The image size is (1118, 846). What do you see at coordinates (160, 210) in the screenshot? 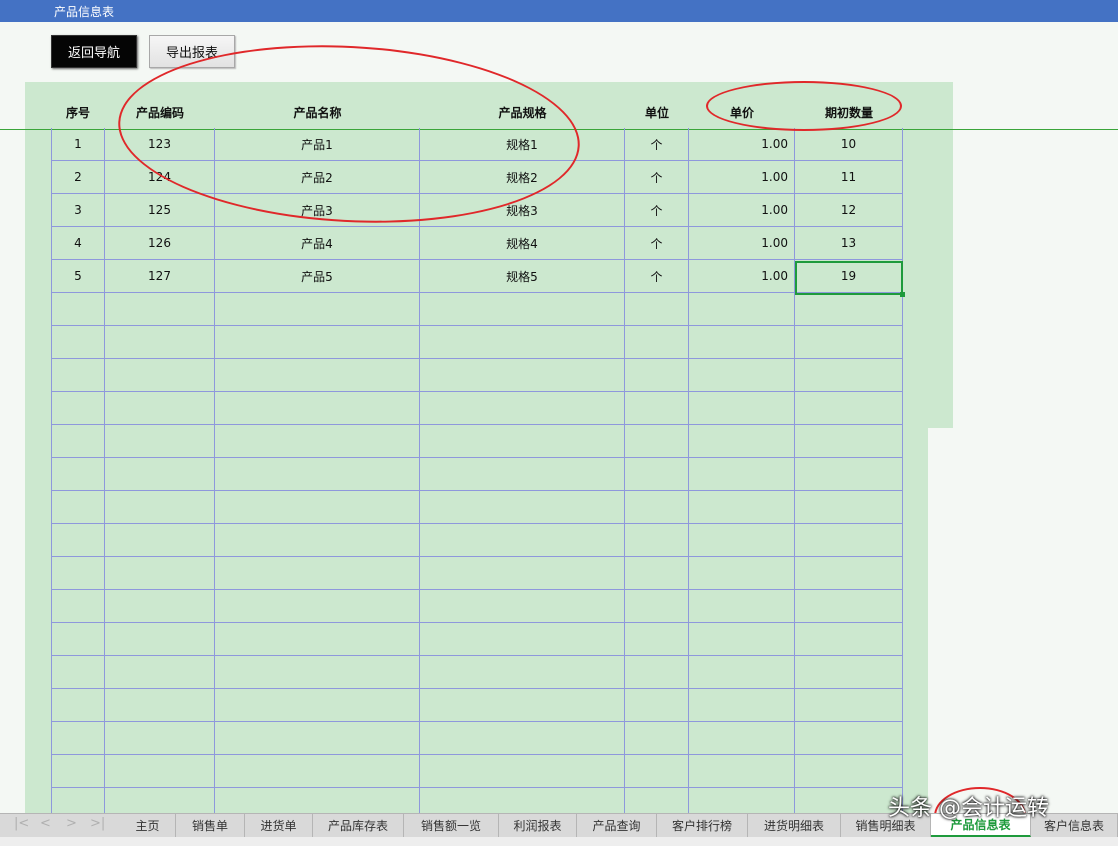
I see `cell-code: 125` at bounding box center [160, 210].